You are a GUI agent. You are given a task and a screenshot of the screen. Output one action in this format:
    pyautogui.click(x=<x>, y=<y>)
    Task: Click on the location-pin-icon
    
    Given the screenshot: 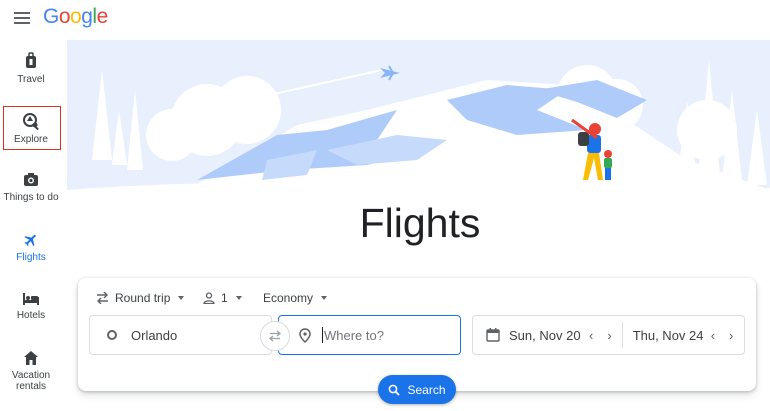 What is the action you would take?
    pyautogui.click(x=305, y=335)
    